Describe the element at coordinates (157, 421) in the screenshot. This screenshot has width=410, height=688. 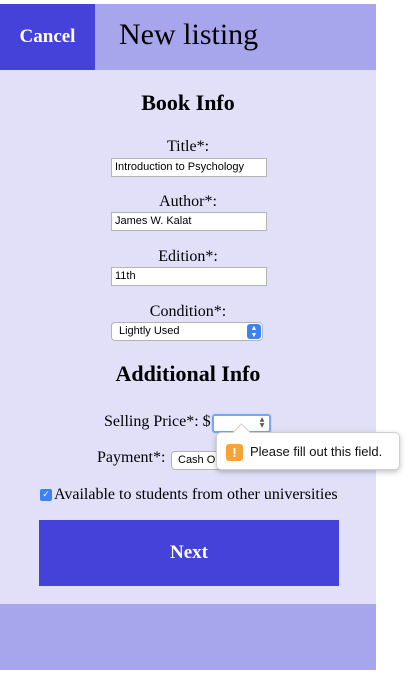
I see `price-label: Selling Price*: $` at that location.